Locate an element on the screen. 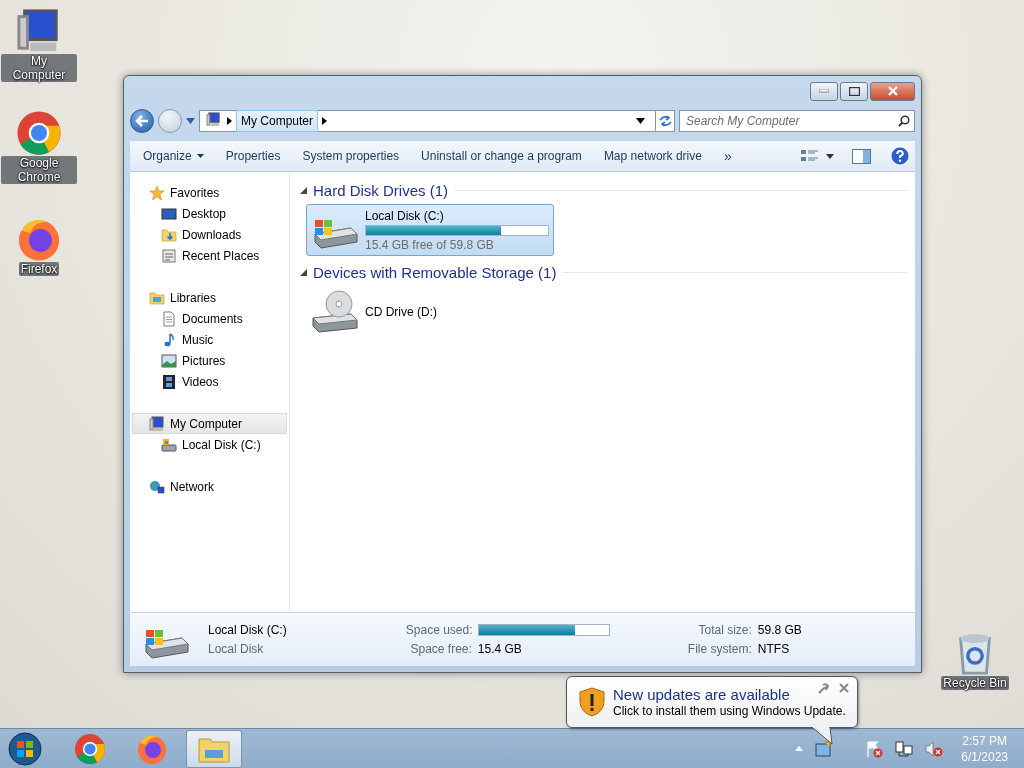 The image size is (1024, 768). toolbar-button: Uninstall or change a program is located at coordinates (501, 156).